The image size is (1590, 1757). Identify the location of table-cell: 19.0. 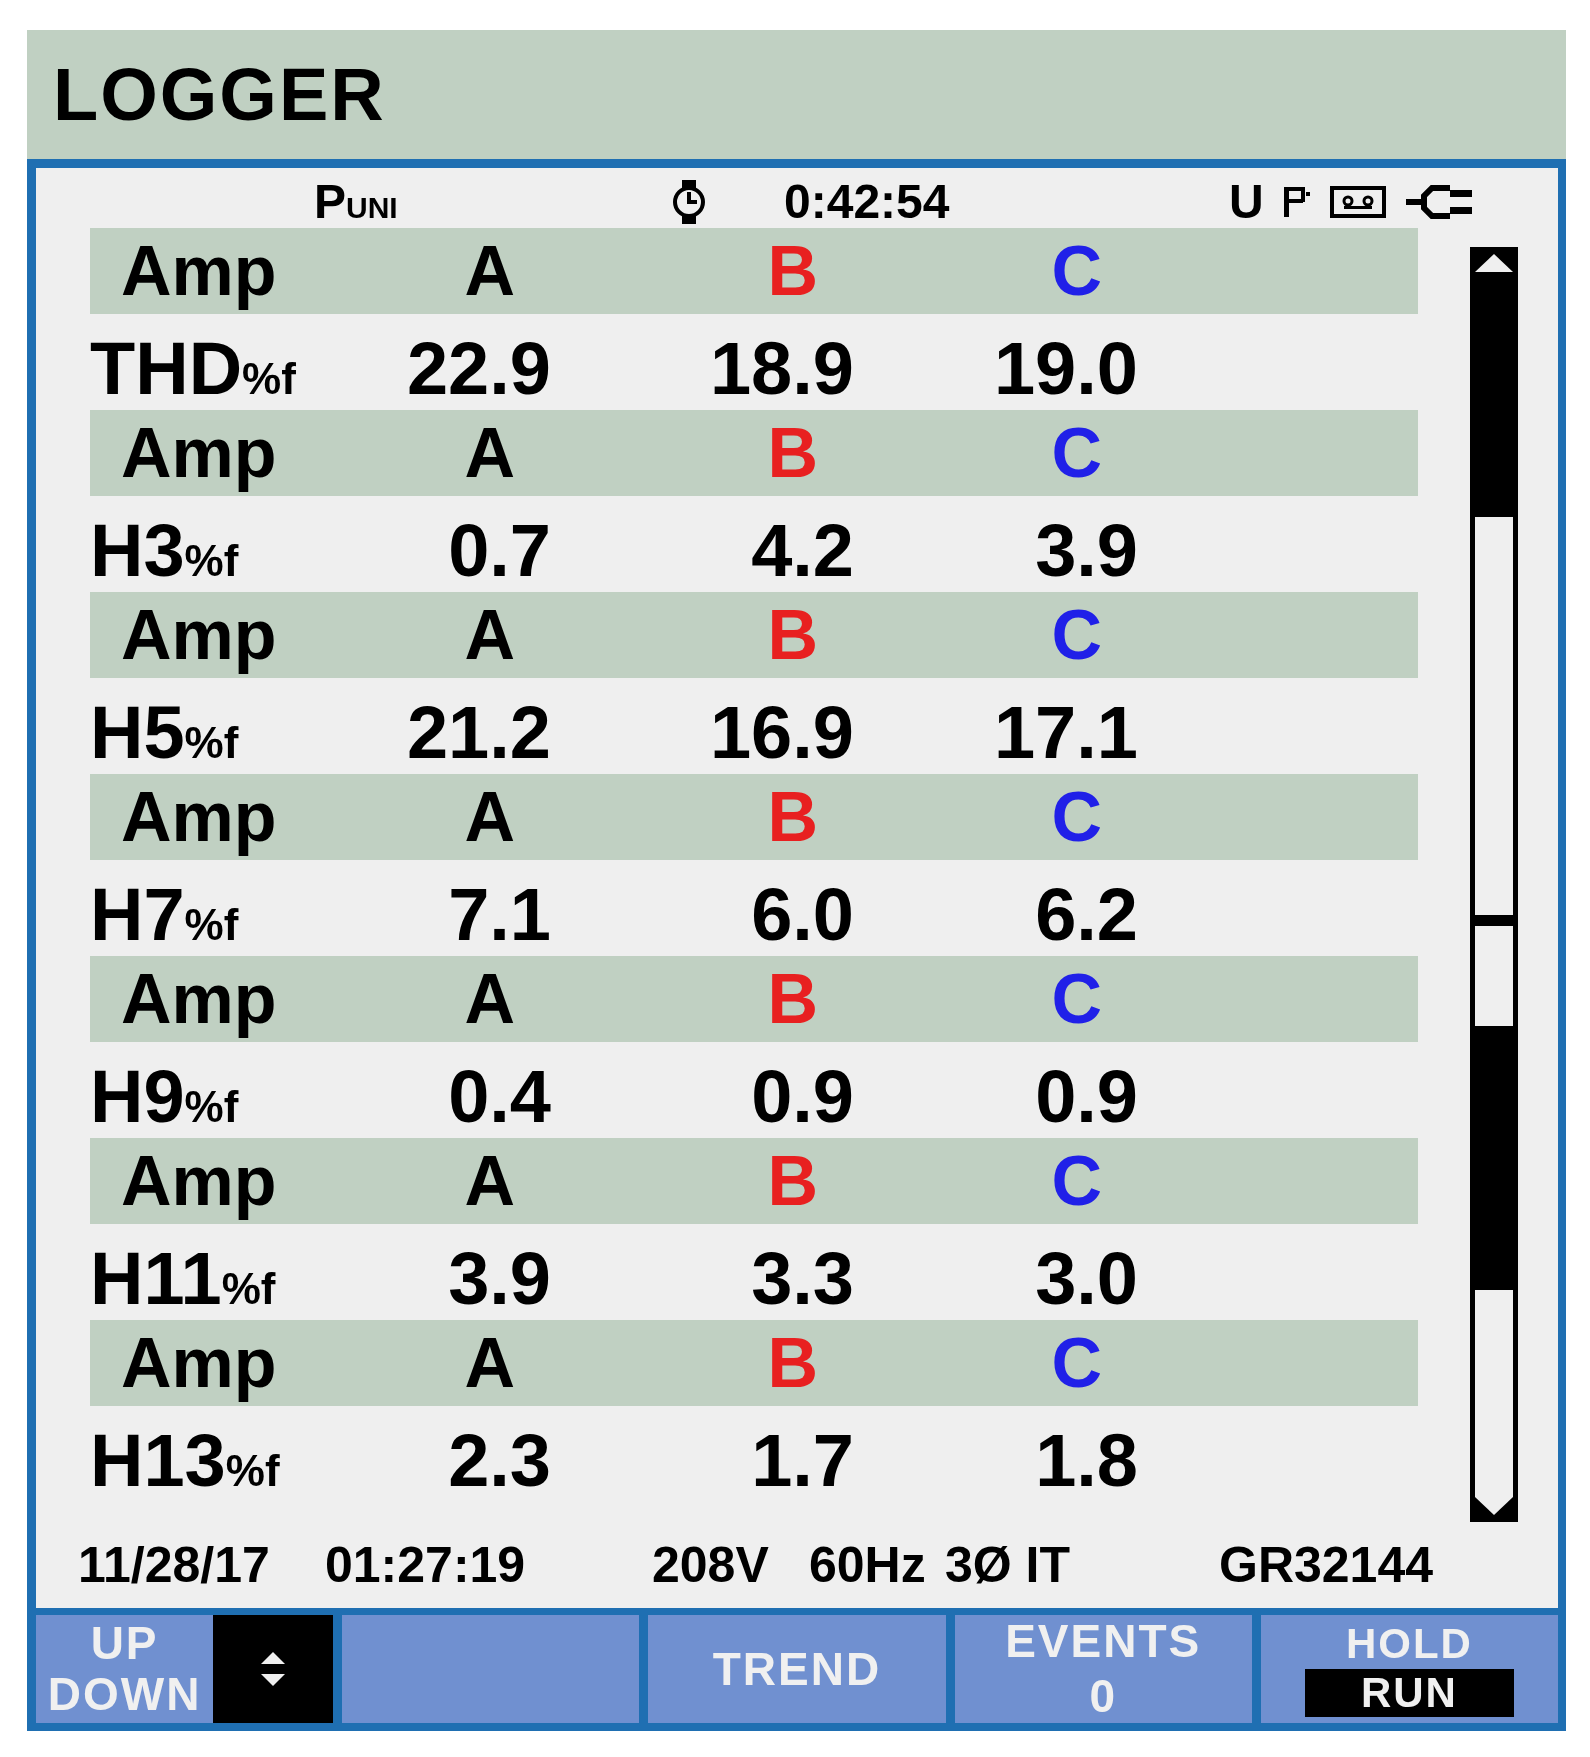
(1065, 369).